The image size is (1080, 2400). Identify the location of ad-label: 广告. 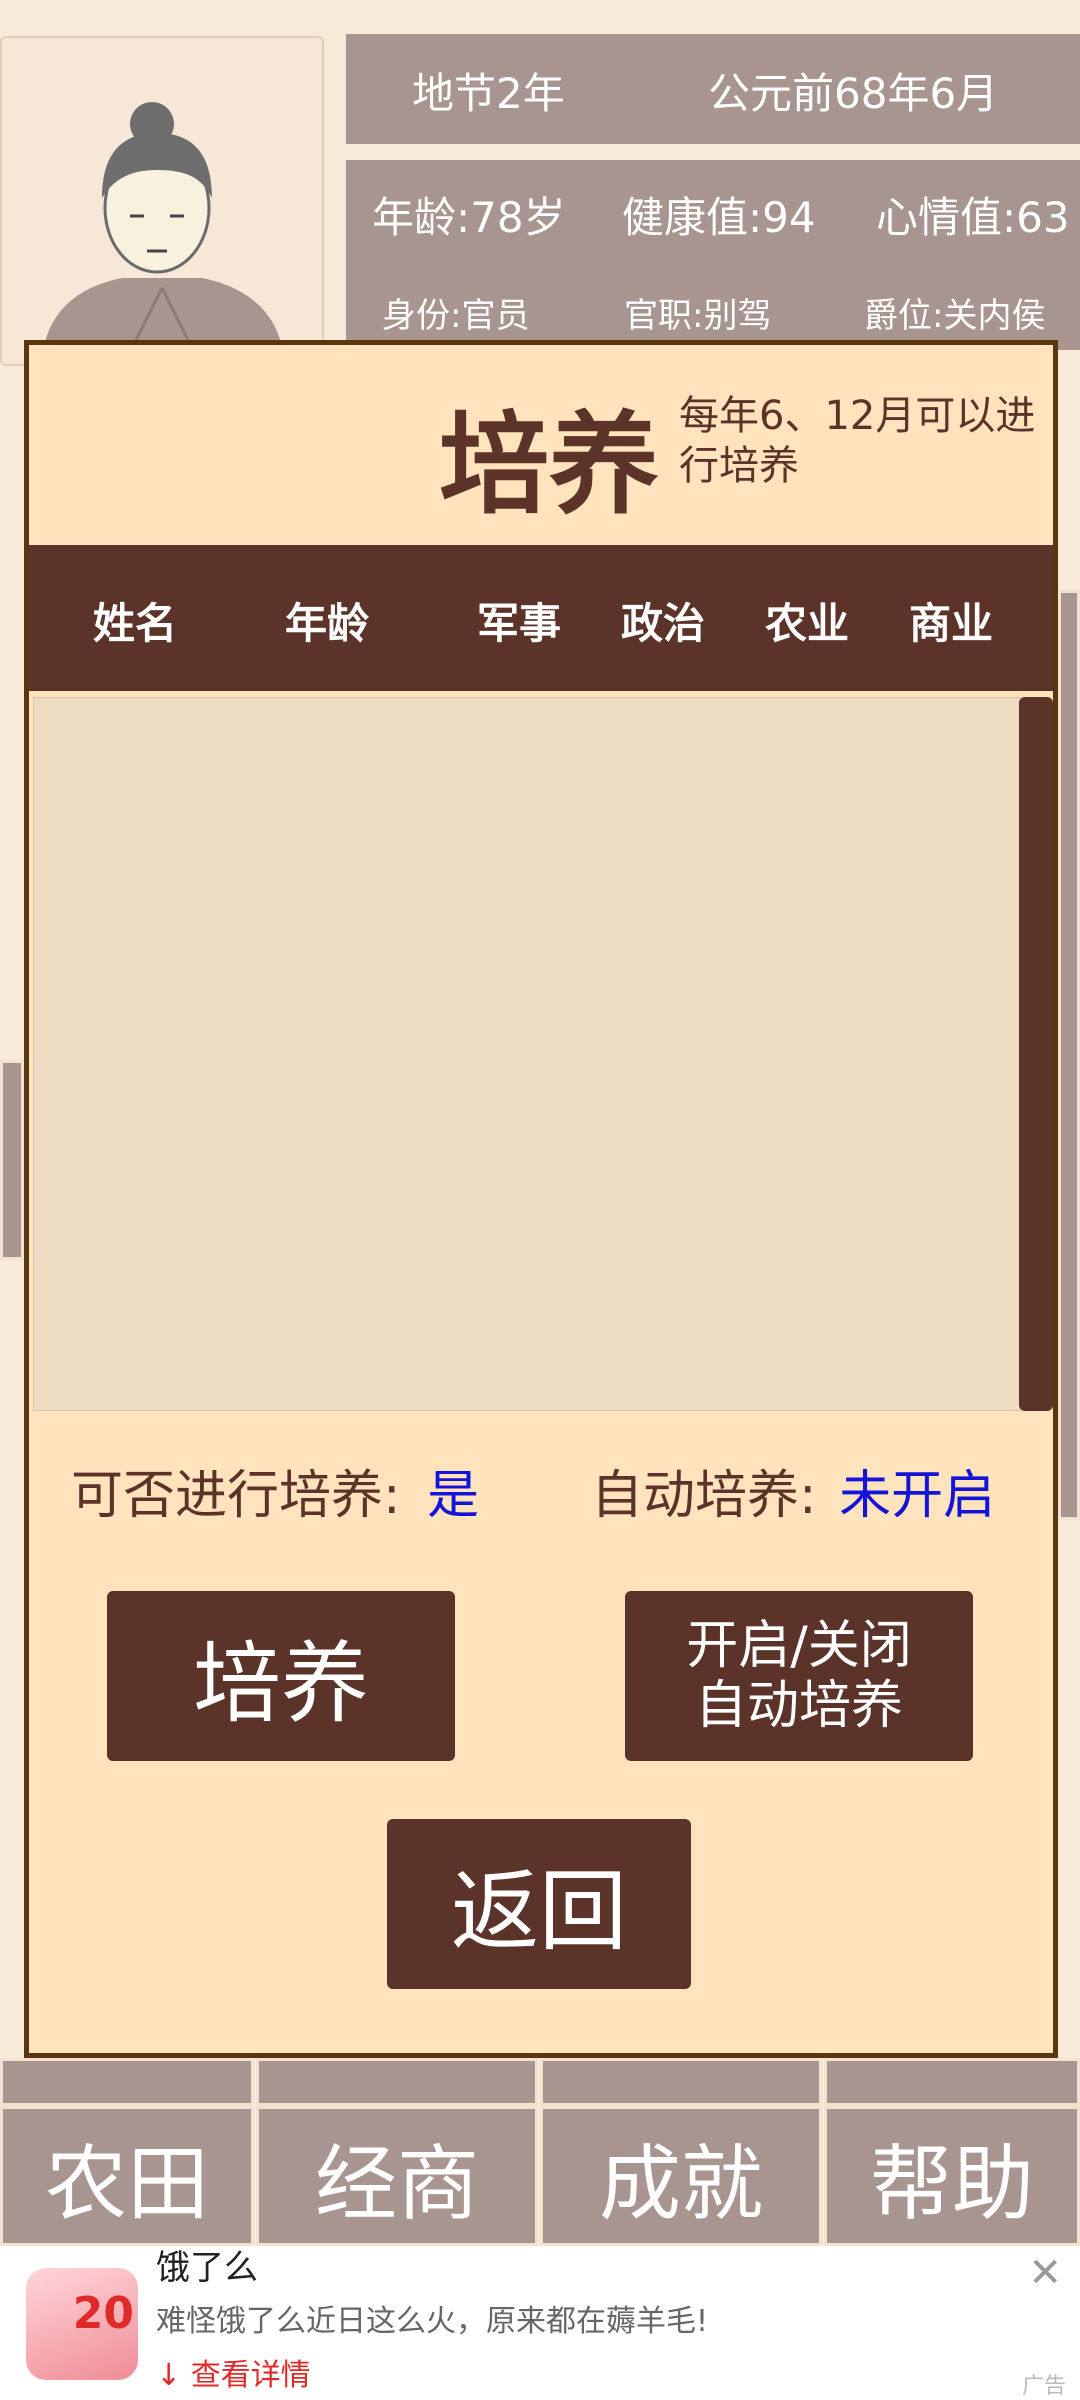
(1043, 2386).